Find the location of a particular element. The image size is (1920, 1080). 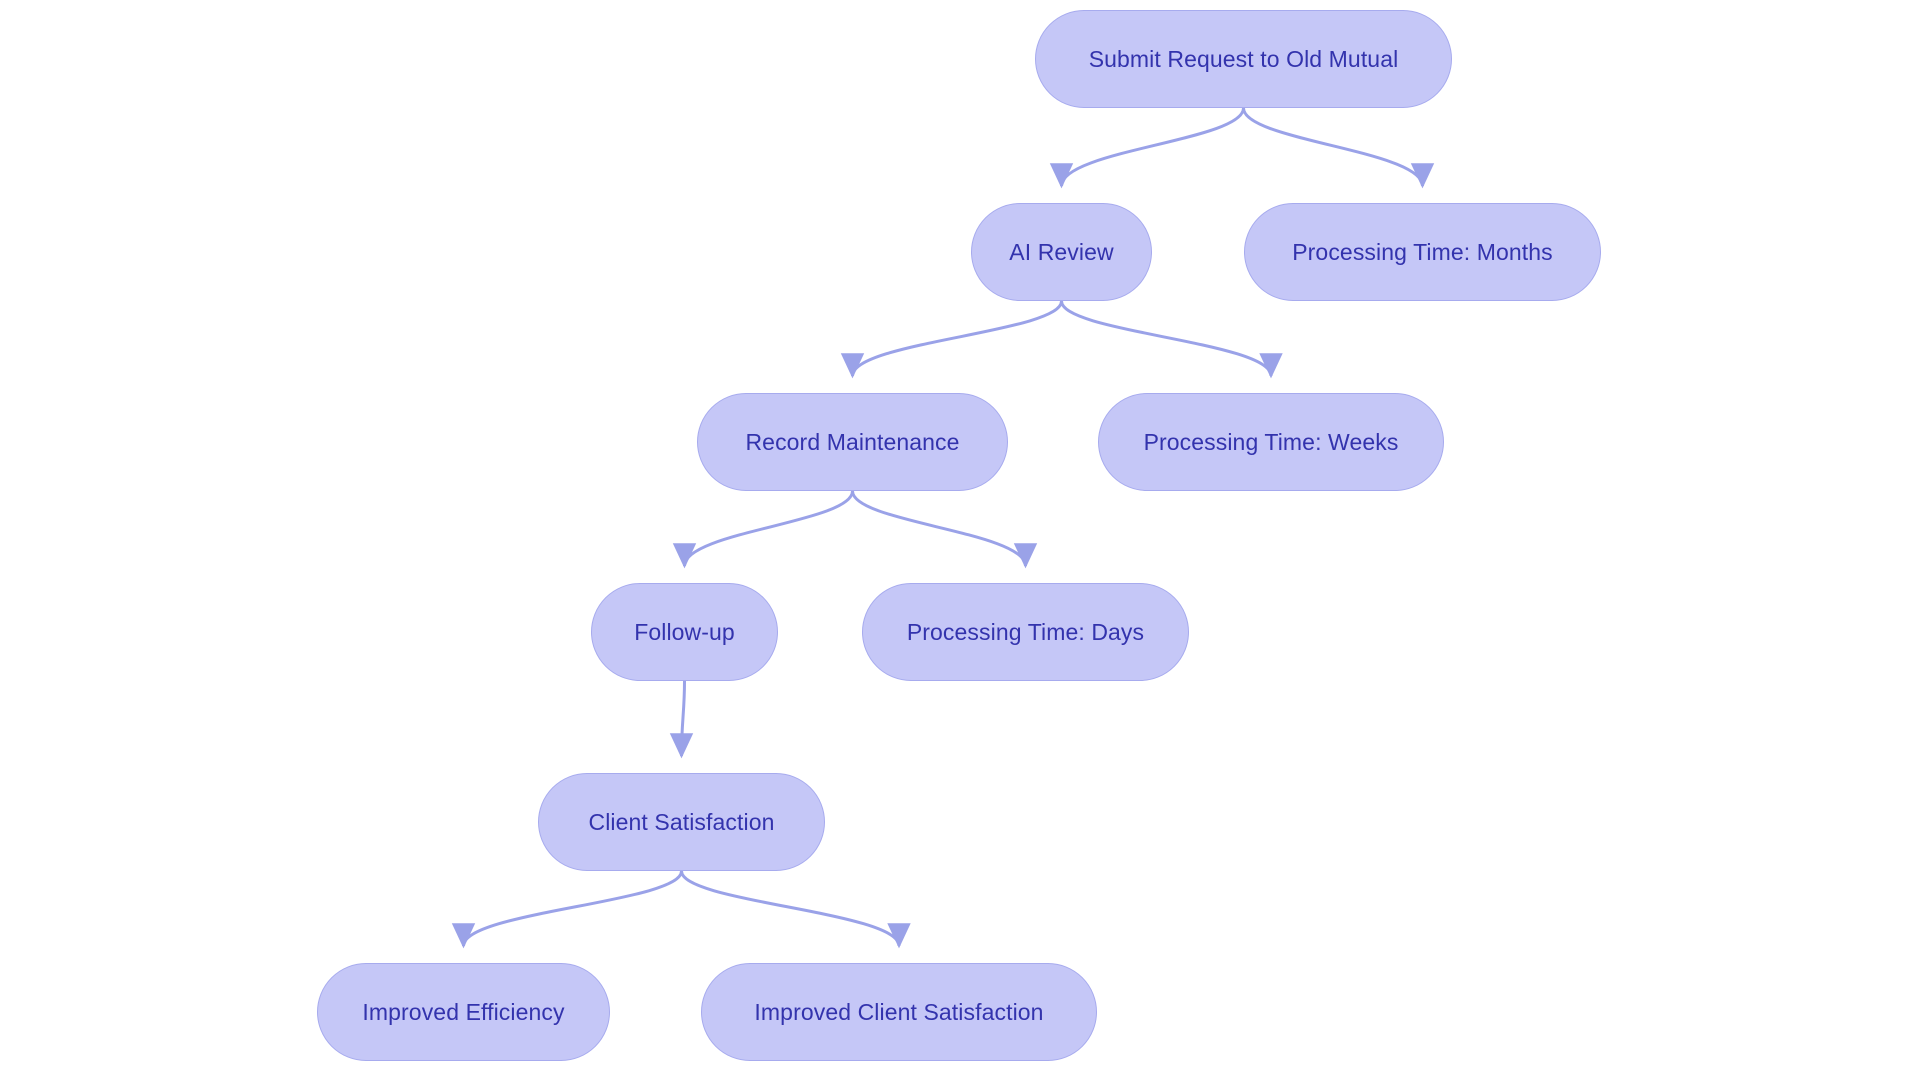

node-label: Processing Time: Months is located at coordinates (1422, 251).